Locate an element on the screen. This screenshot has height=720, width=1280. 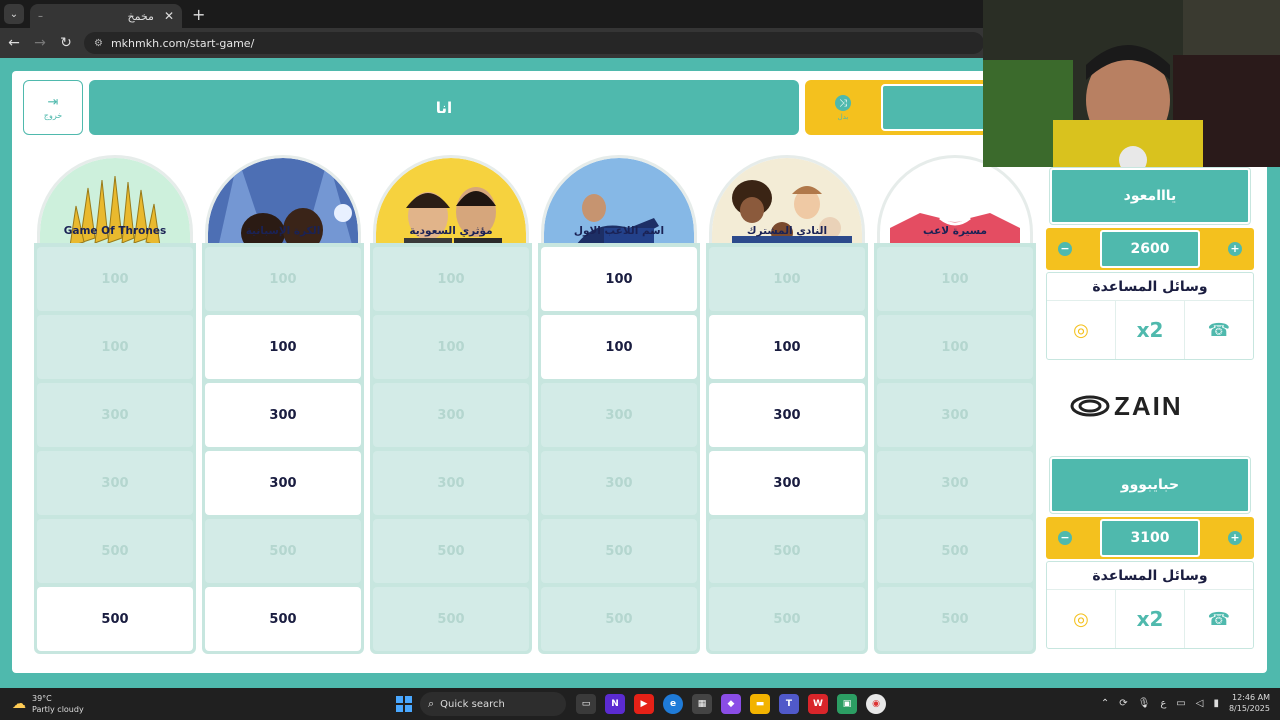
back-button: ← is located at coordinates (14, 43).